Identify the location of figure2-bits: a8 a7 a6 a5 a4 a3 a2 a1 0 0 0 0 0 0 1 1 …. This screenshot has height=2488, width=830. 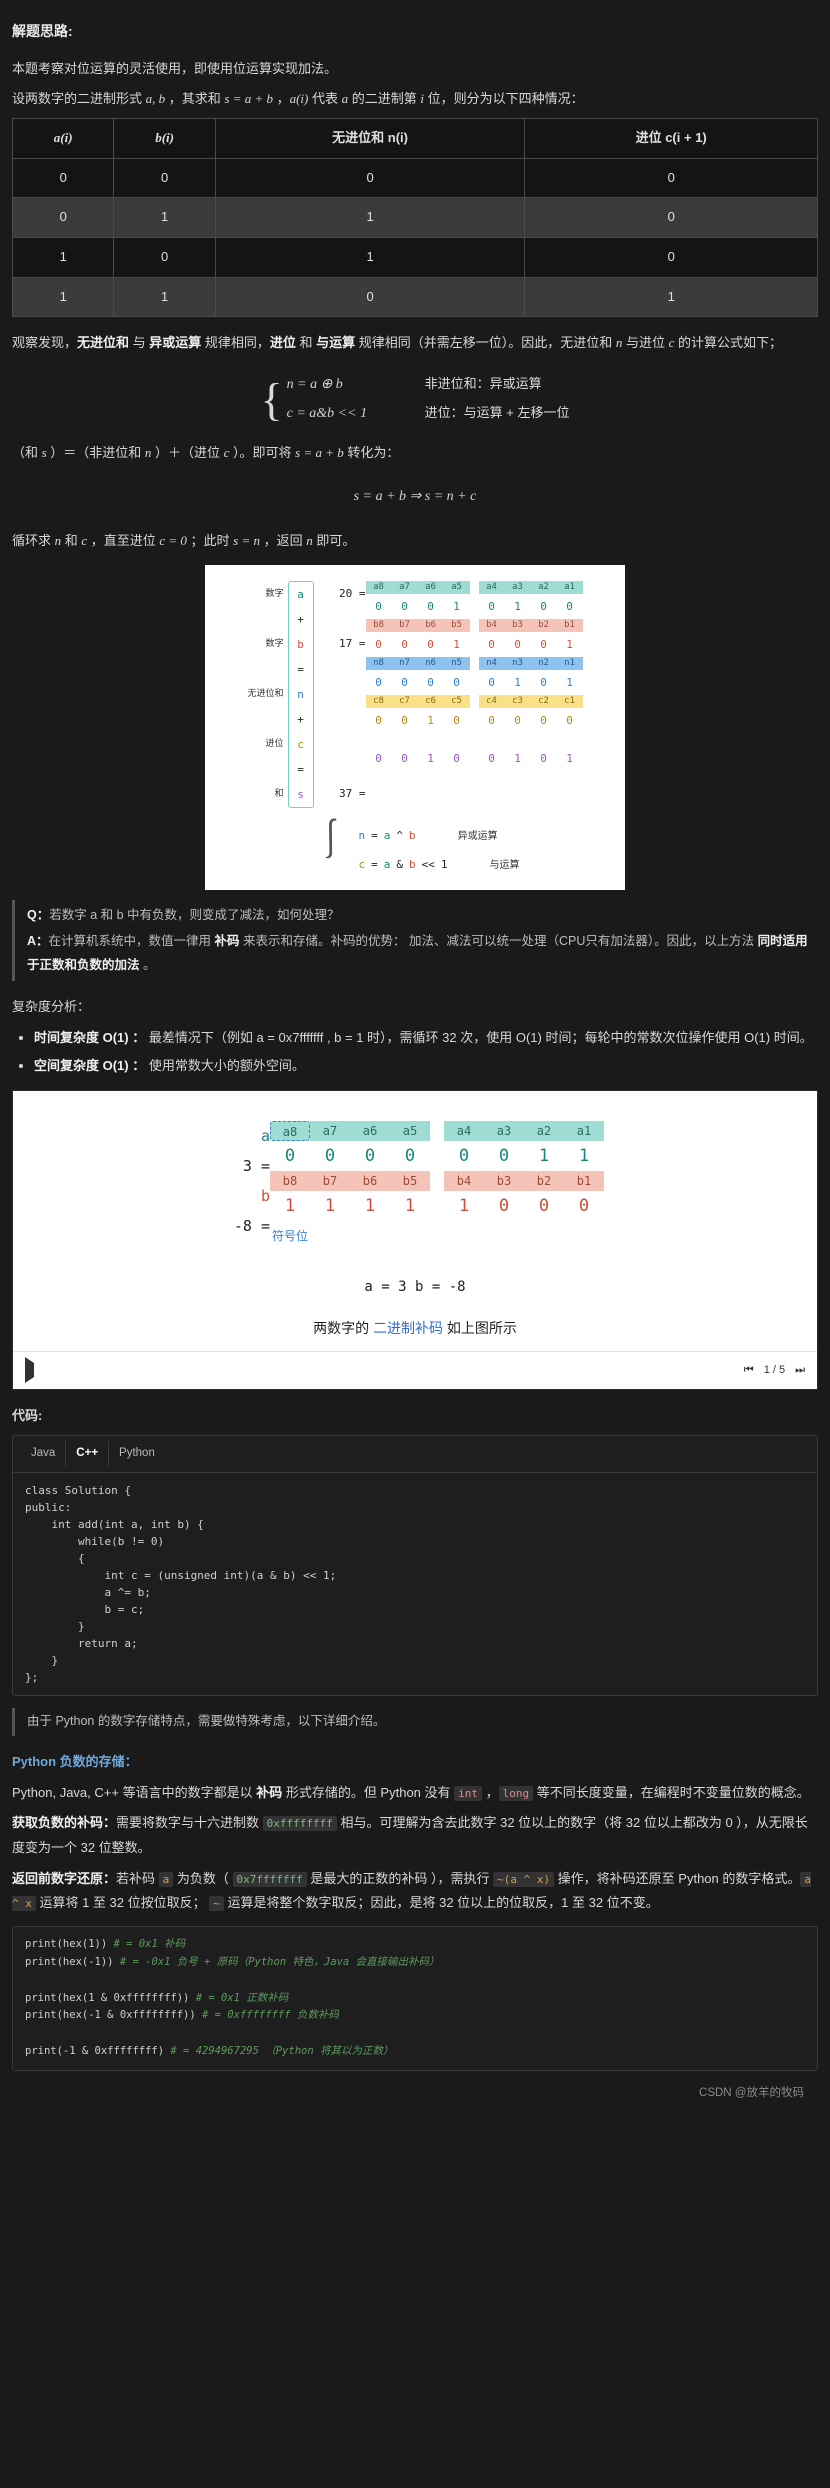
(437, 1184).